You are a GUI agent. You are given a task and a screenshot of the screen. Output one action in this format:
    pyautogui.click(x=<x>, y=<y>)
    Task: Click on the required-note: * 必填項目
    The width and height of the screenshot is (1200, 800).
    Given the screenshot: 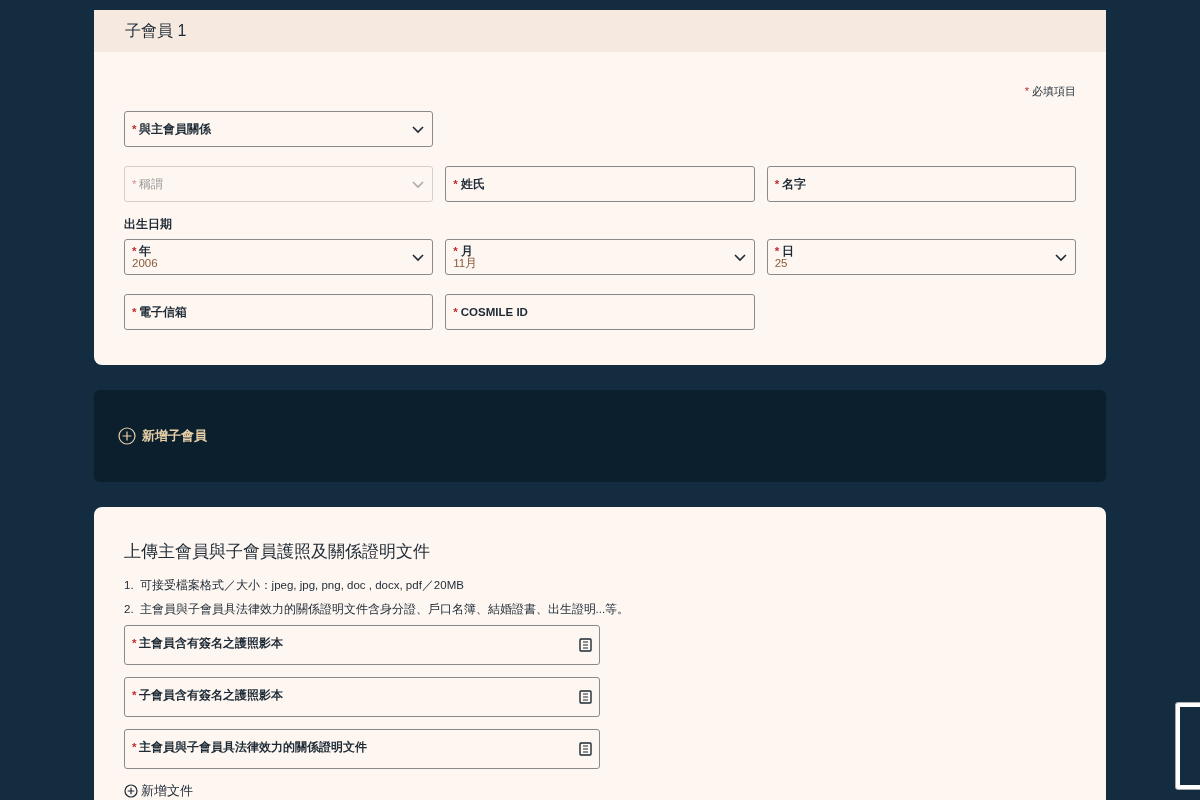 What is the action you would take?
    pyautogui.click(x=1049, y=91)
    